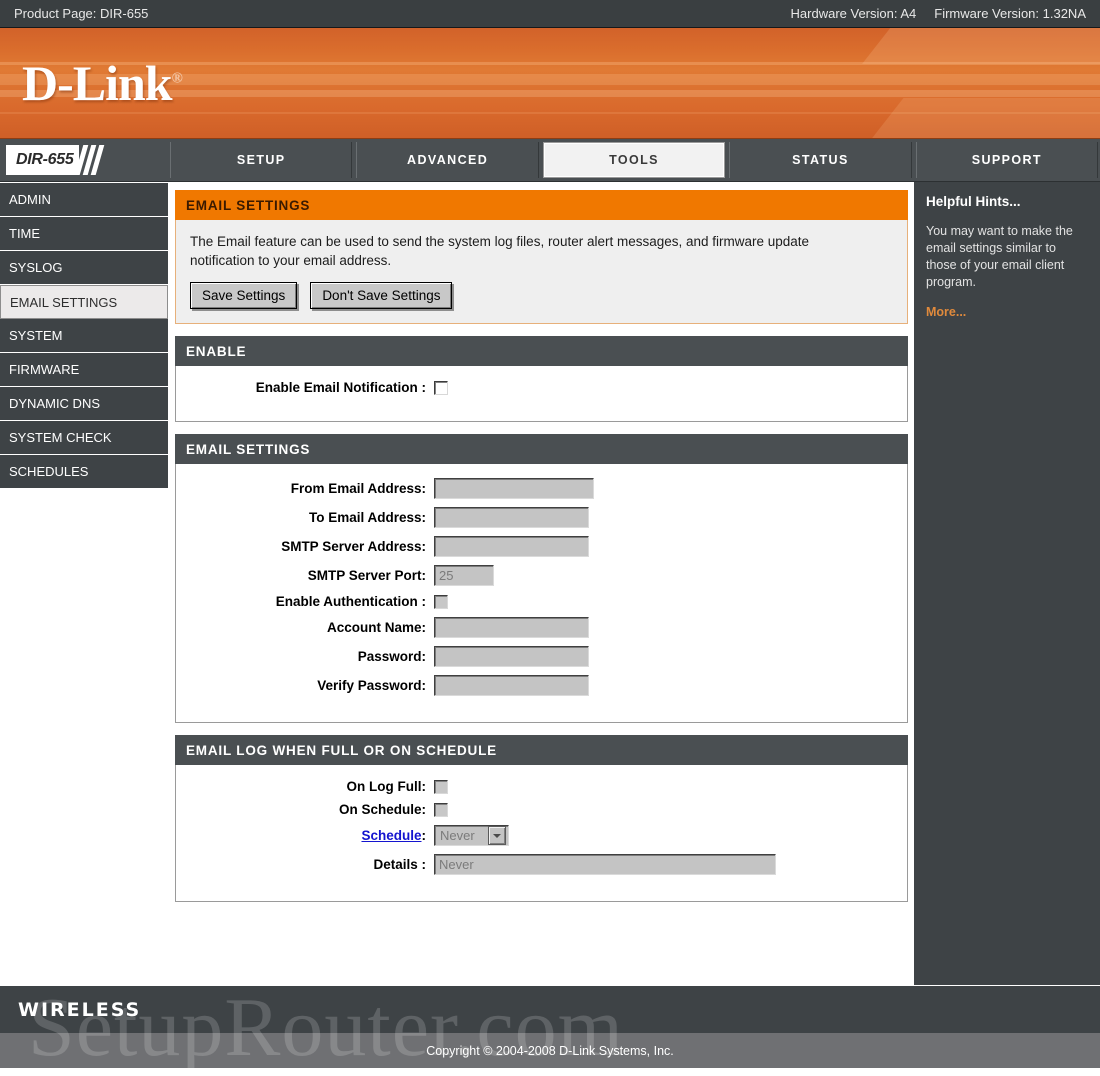 This screenshot has height=1076, width=1100. Describe the element at coordinates (305, 835) in the screenshot. I see `label-schedule: Schedule:` at that location.